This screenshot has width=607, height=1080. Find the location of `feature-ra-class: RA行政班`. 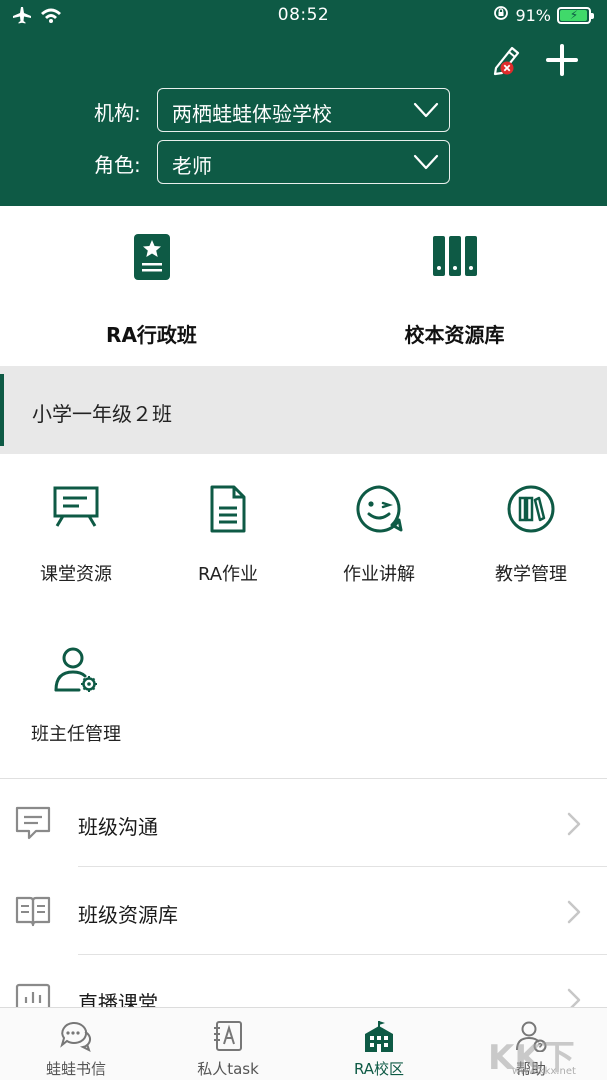

feature-ra-class: RA行政班 is located at coordinates (151, 286).